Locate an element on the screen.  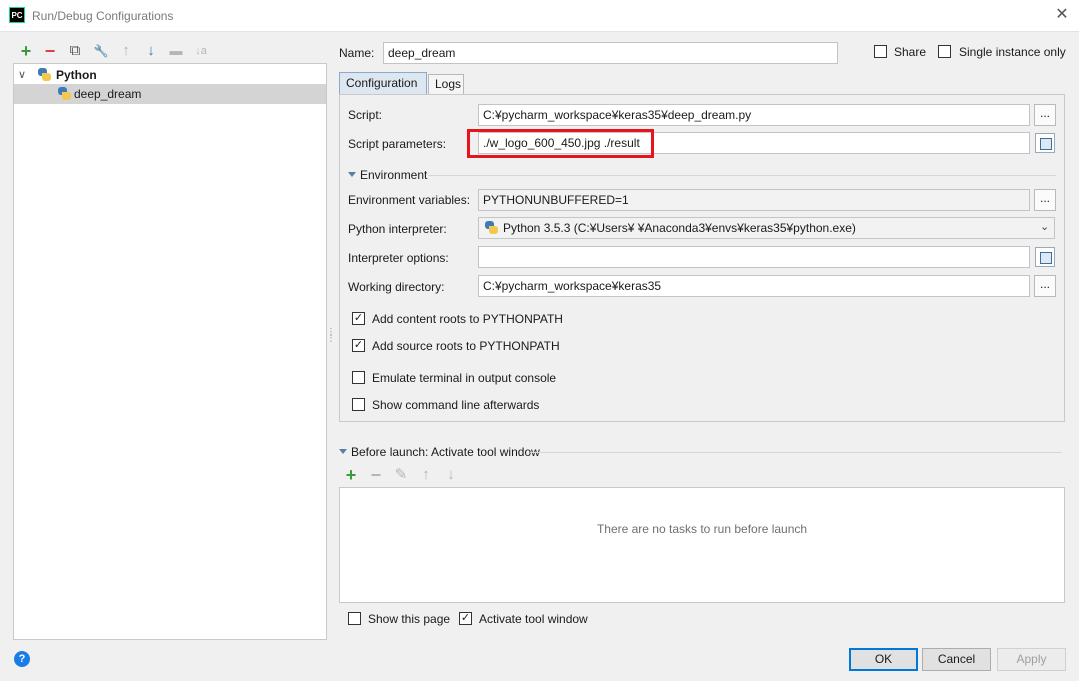
working-directory-label: Working directory: is located at coordinates (396, 287).